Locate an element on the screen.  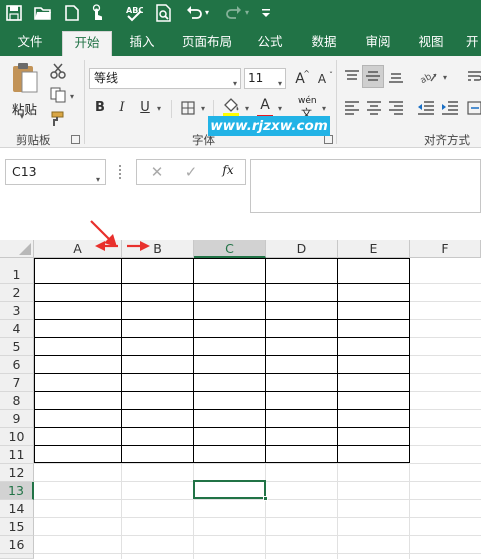
tab-developer: 开 is located at coordinates (473, 43).